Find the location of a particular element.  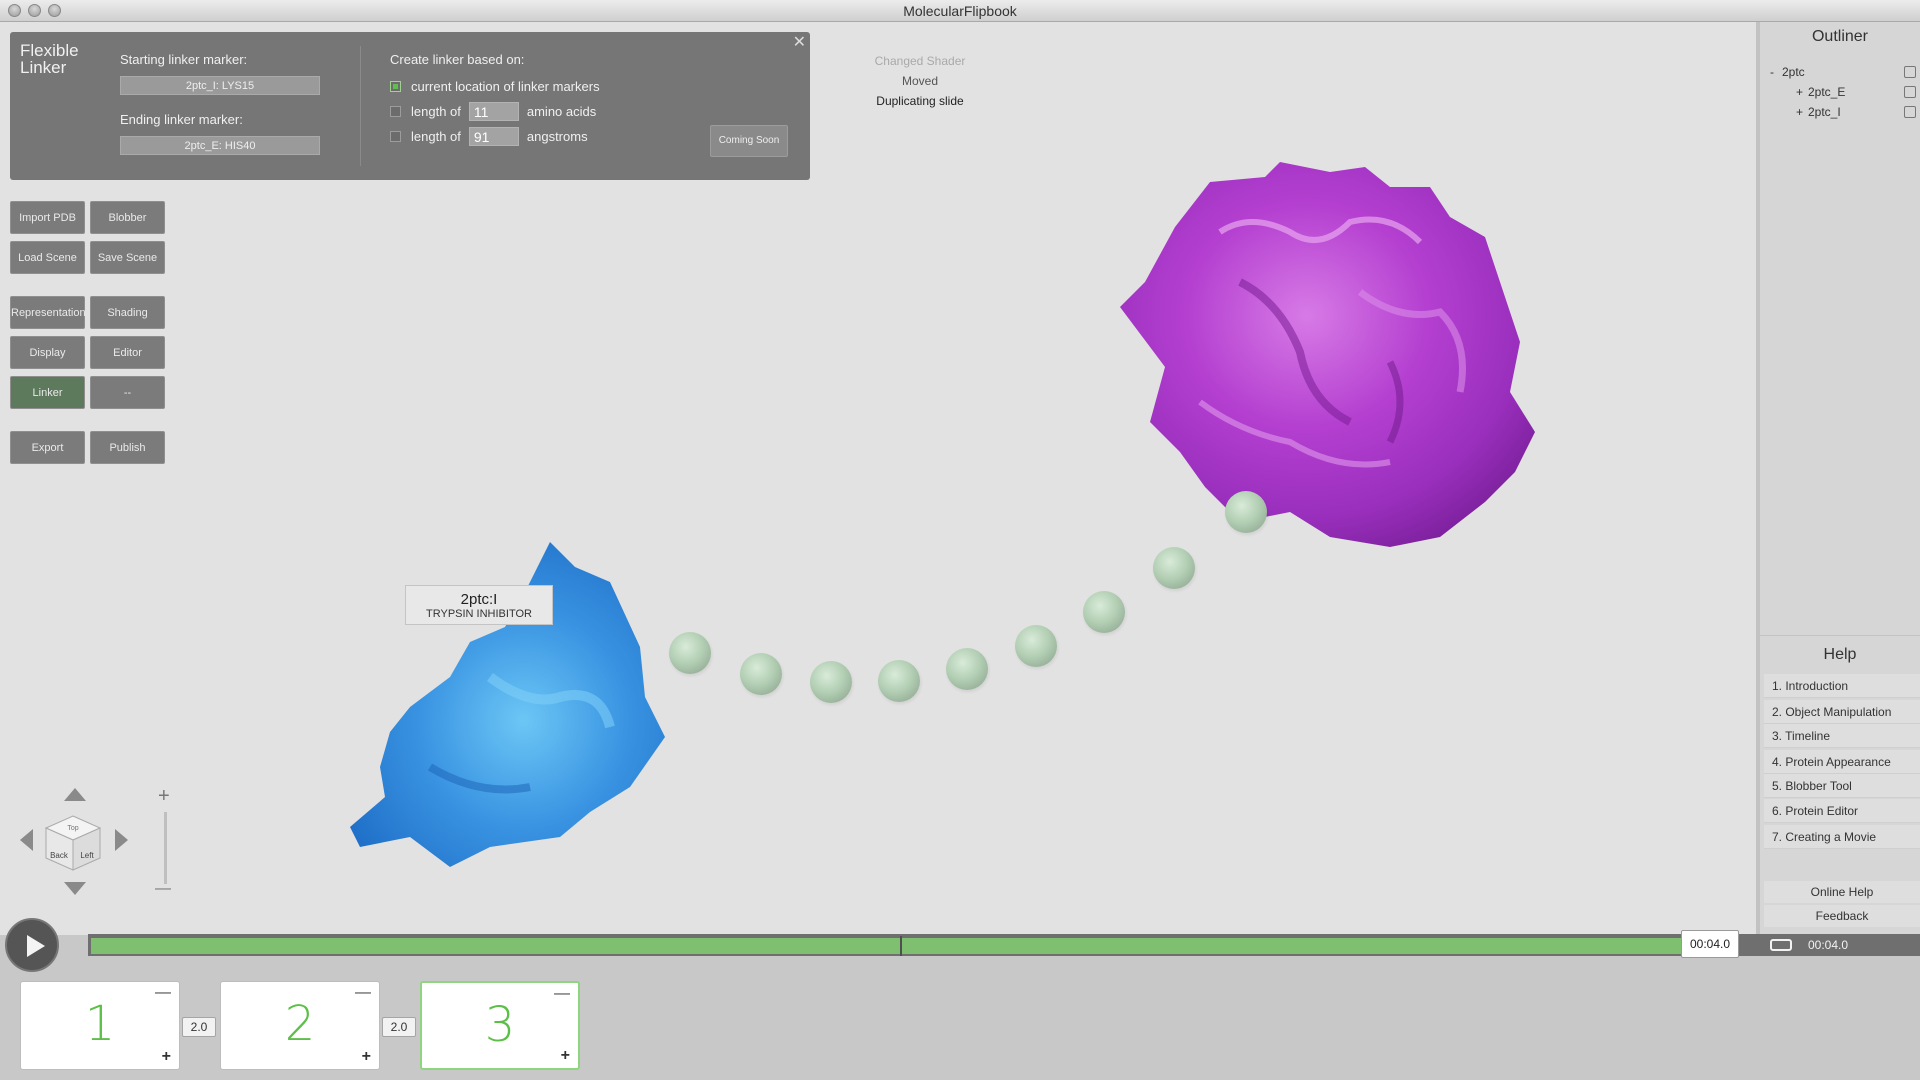

shading-button: Shading is located at coordinates (127, 312).